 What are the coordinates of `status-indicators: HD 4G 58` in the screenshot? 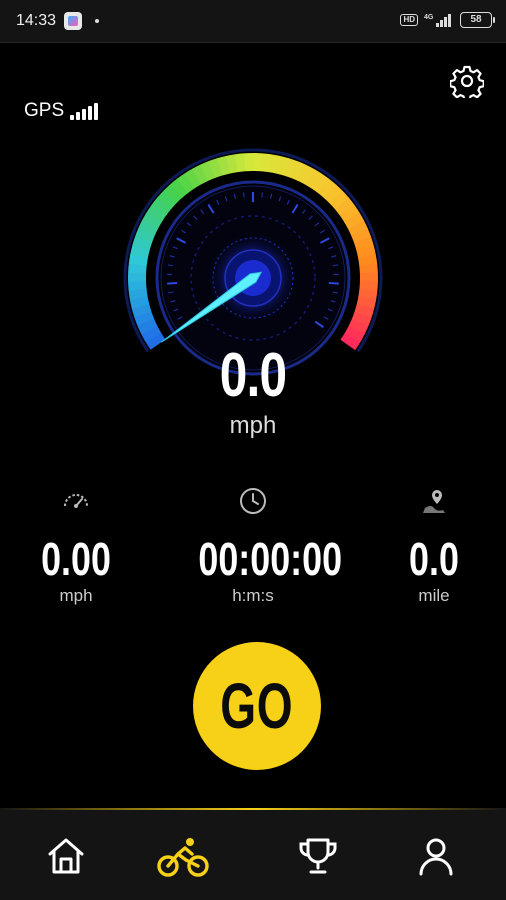 It's located at (447, 20).